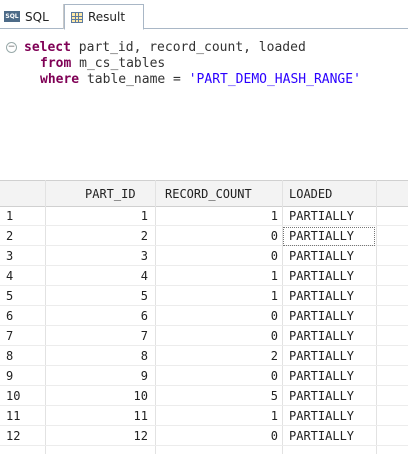 This screenshot has width=408, height=454. What do you see at coordinates (208, 194) in the screenshot?
I see `column-header-record-count: RECORD_COUNT` at bounding box center [208, 194].